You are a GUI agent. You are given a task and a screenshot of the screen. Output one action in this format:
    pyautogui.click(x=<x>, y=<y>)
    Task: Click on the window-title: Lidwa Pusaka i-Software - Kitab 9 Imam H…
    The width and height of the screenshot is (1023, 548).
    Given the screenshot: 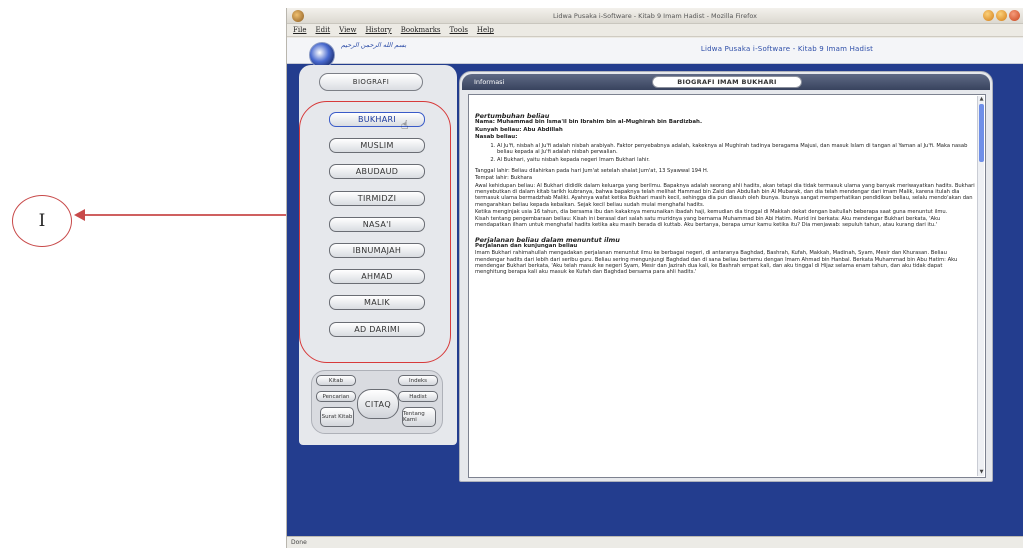 What is the action you would take?
    pyautogui.click(x=654, y=15)
    